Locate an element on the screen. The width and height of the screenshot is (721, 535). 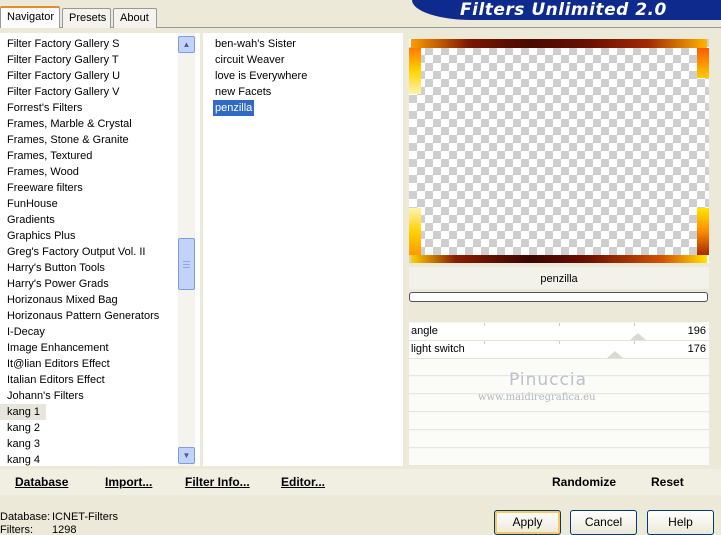
category-item: Greg's Factory Output Vol. II is located at coordinates (100, 252).